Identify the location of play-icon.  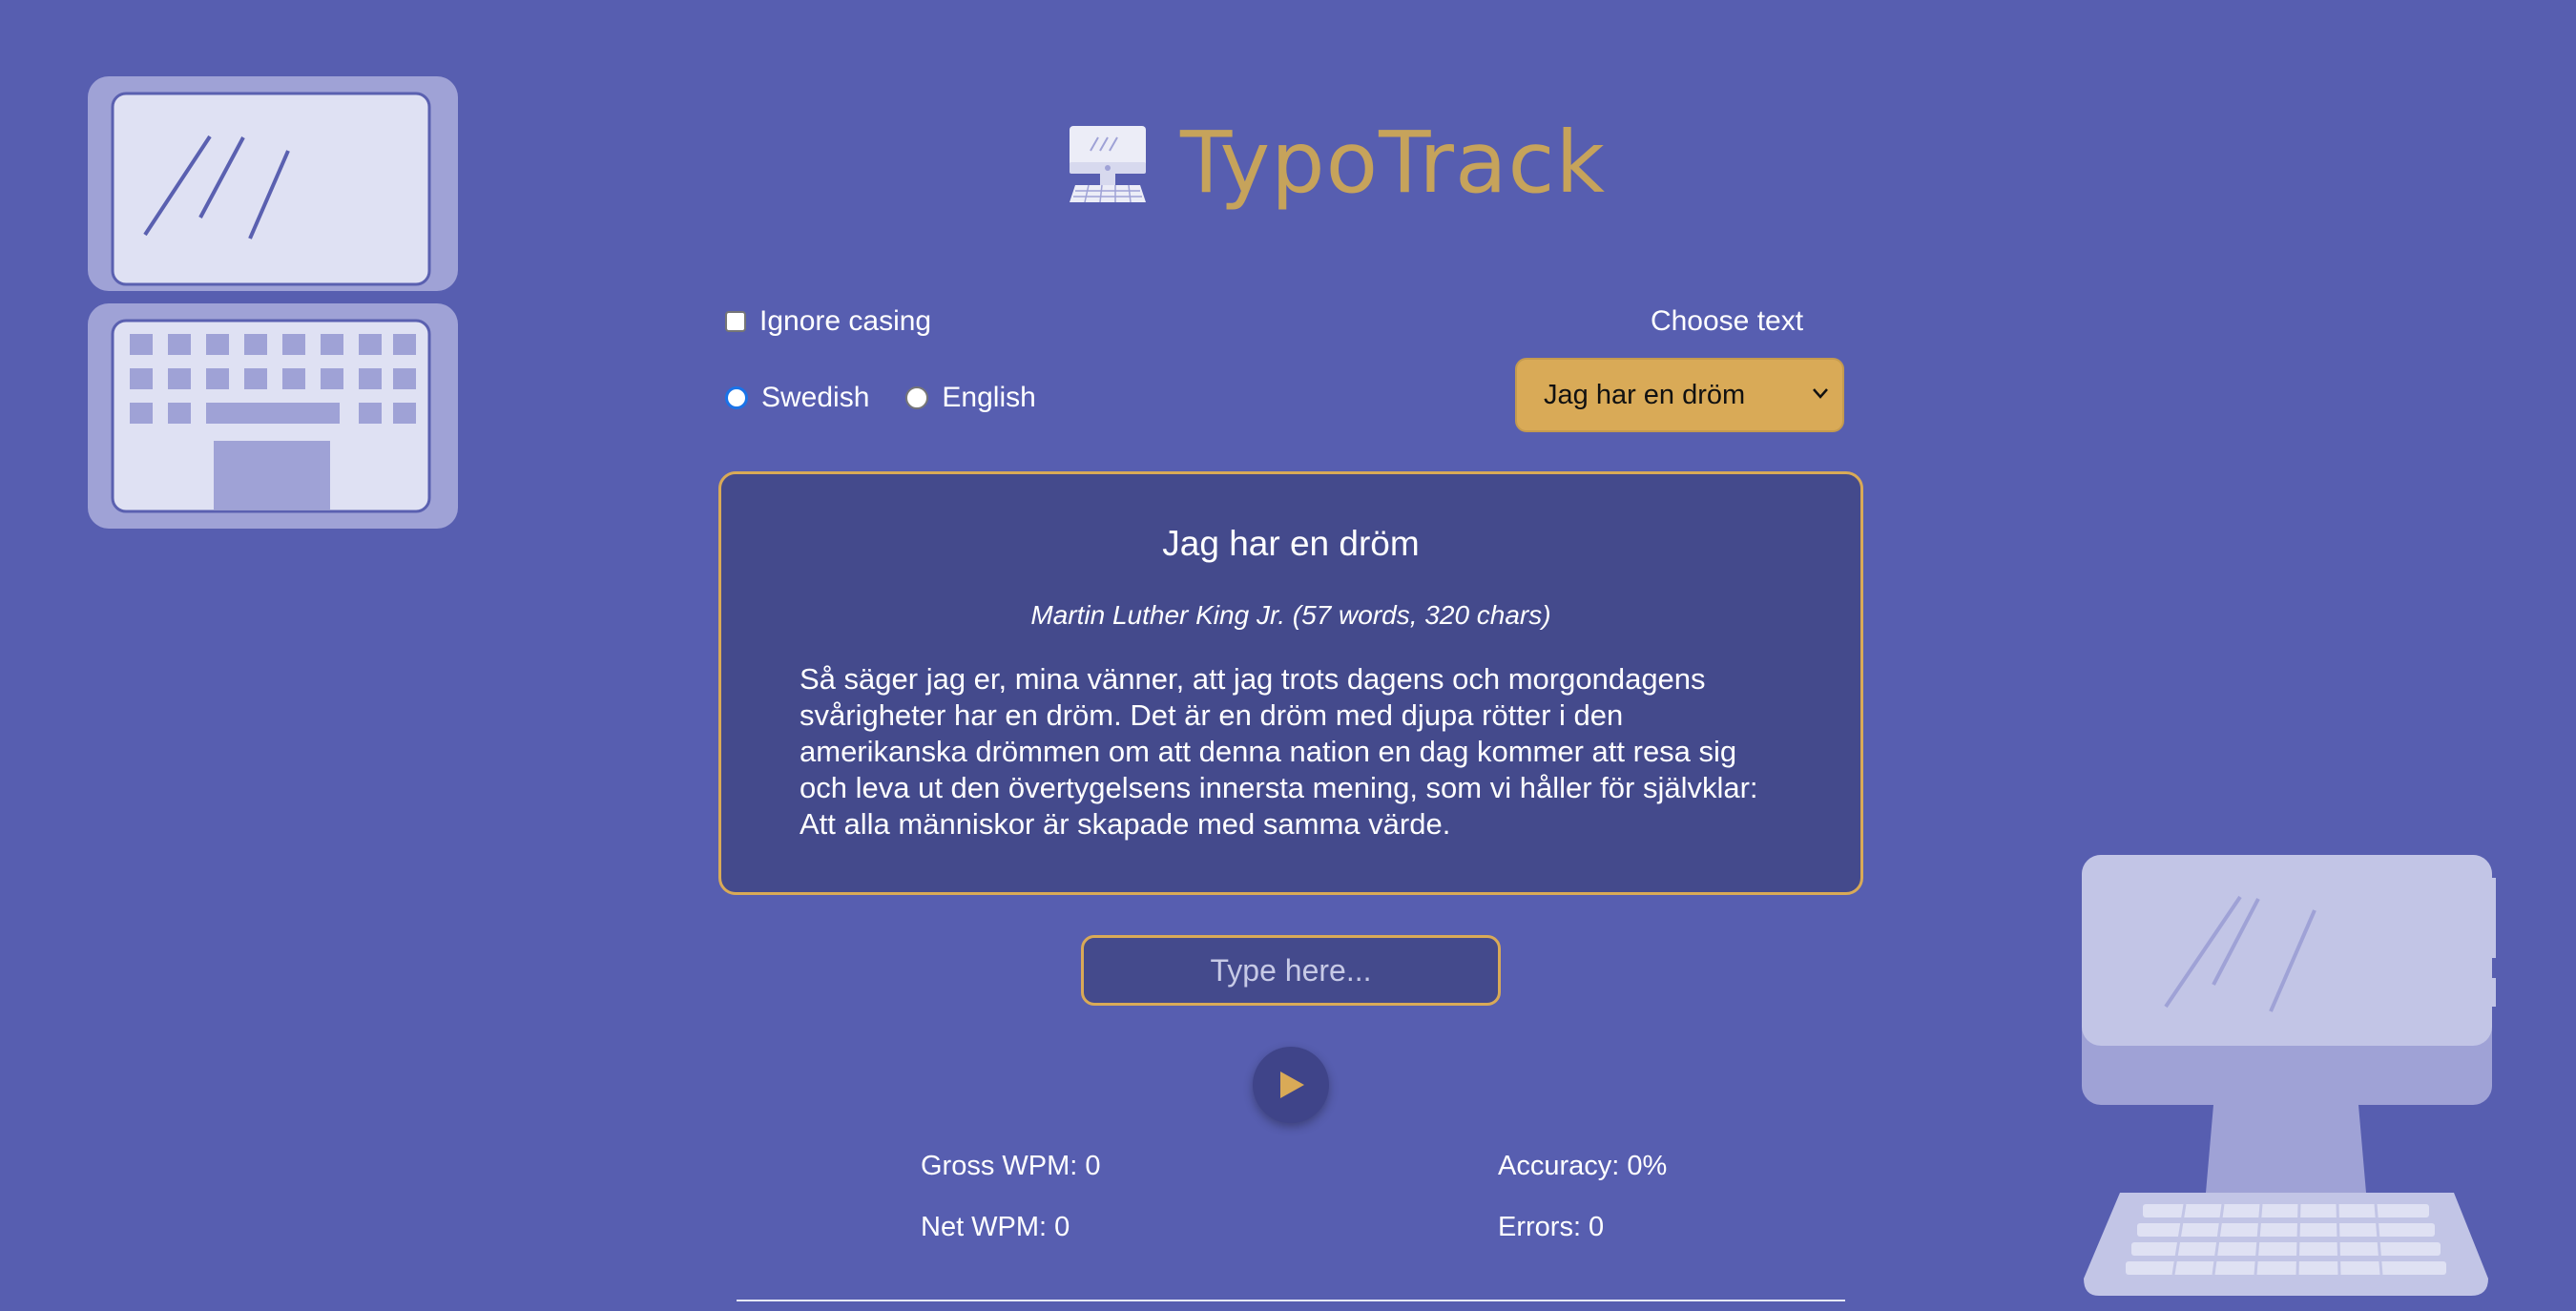
(1292, 1085).